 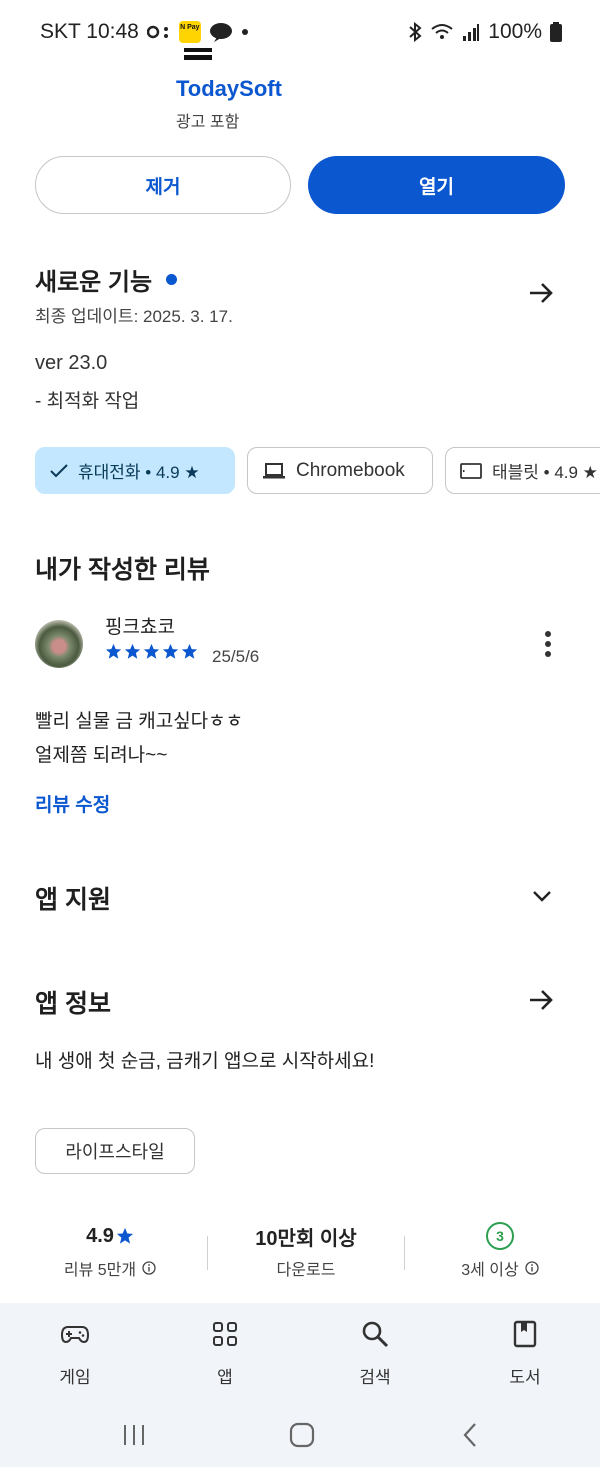 What do you see at coordinates (436, 185) in the screenshot?
I see `open-button: 열기` at bounding box center [436, 185].